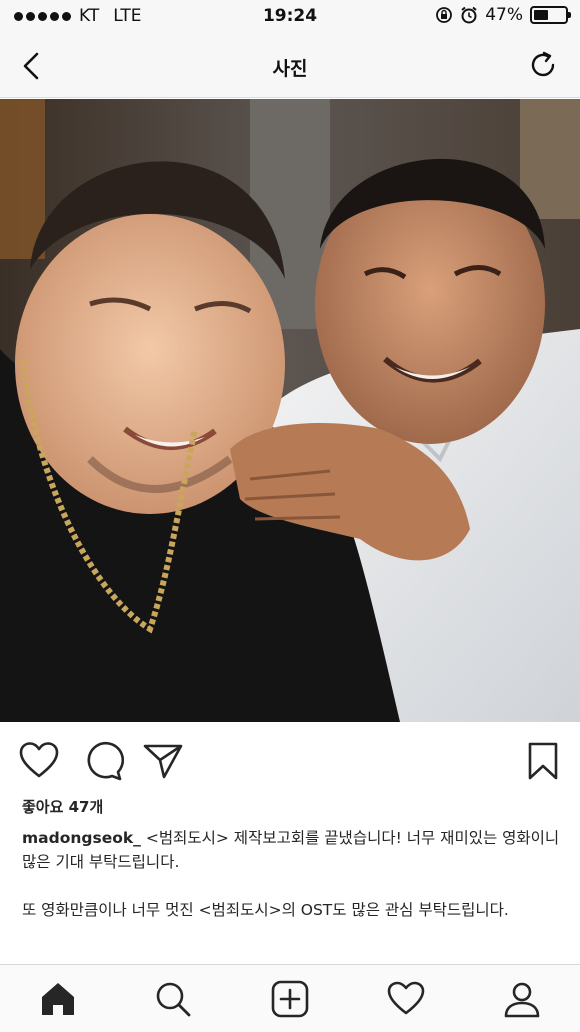  I want to click on status-bar: KT LTE 19:24 47%, so click(290, 17).